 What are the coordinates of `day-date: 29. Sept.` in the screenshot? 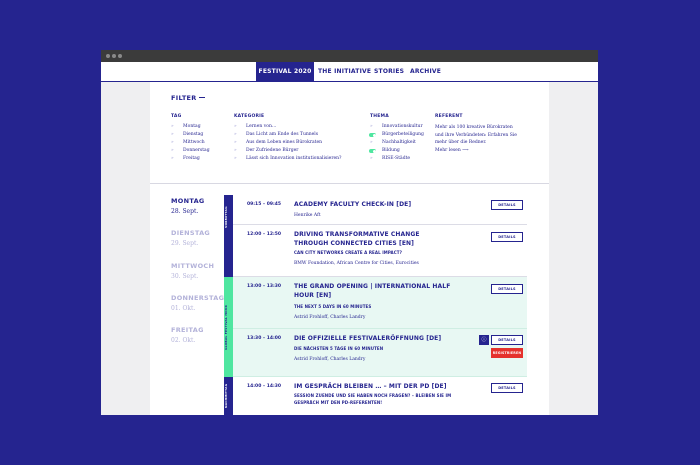 It's located at (185, 243).